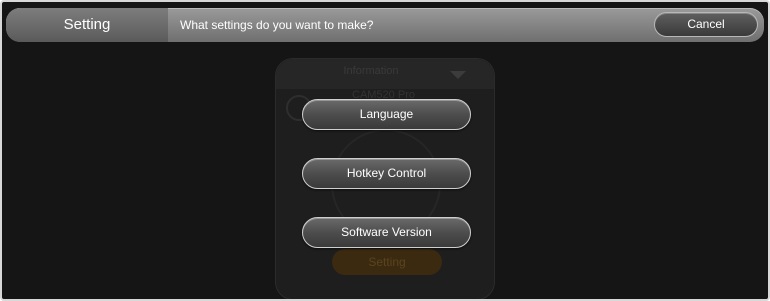  What do you see at coordinates (387, 262) in the screenshot?
I see `background-setting-button: Setting` at bounding box center [387, 262].